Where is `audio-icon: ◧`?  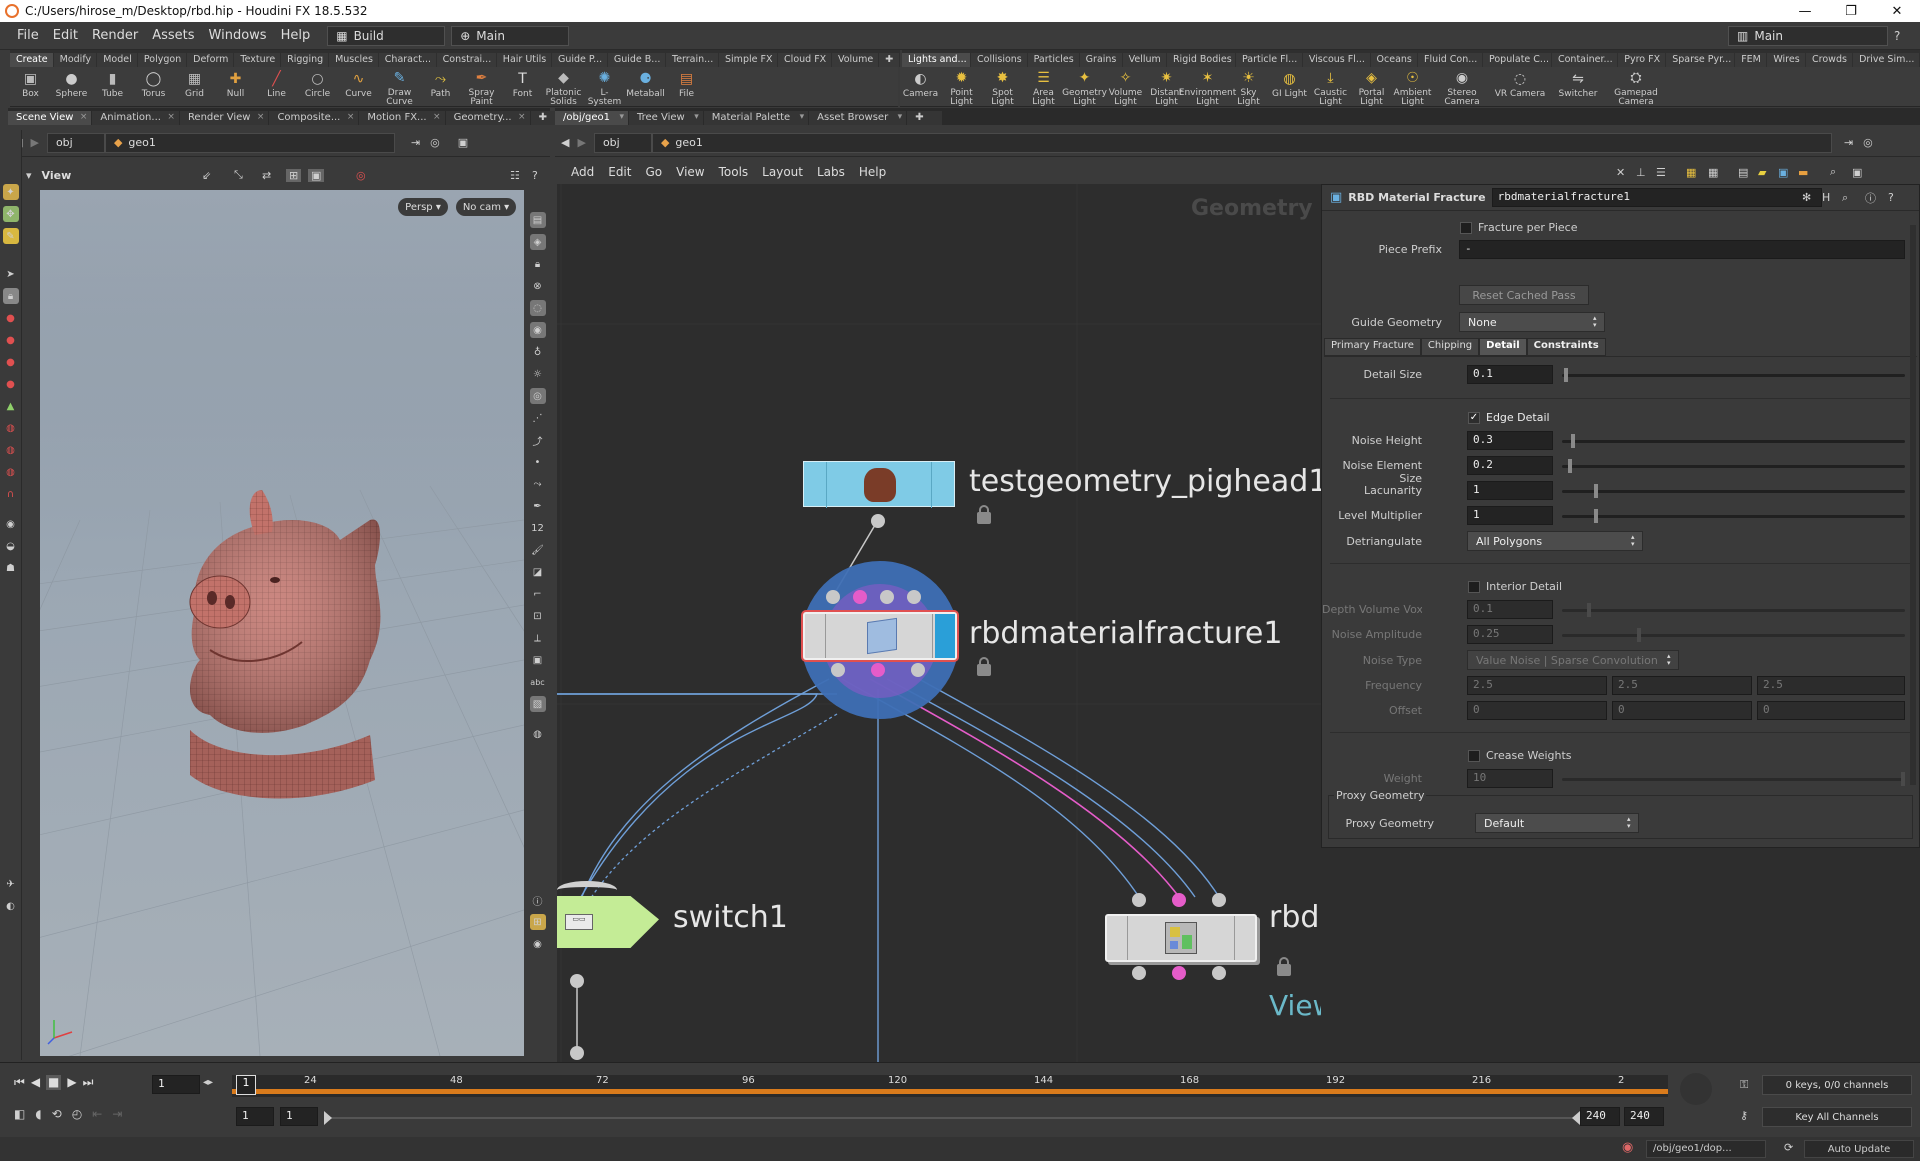
audio-icon: ◧ is located at coordinates (19, 1114).